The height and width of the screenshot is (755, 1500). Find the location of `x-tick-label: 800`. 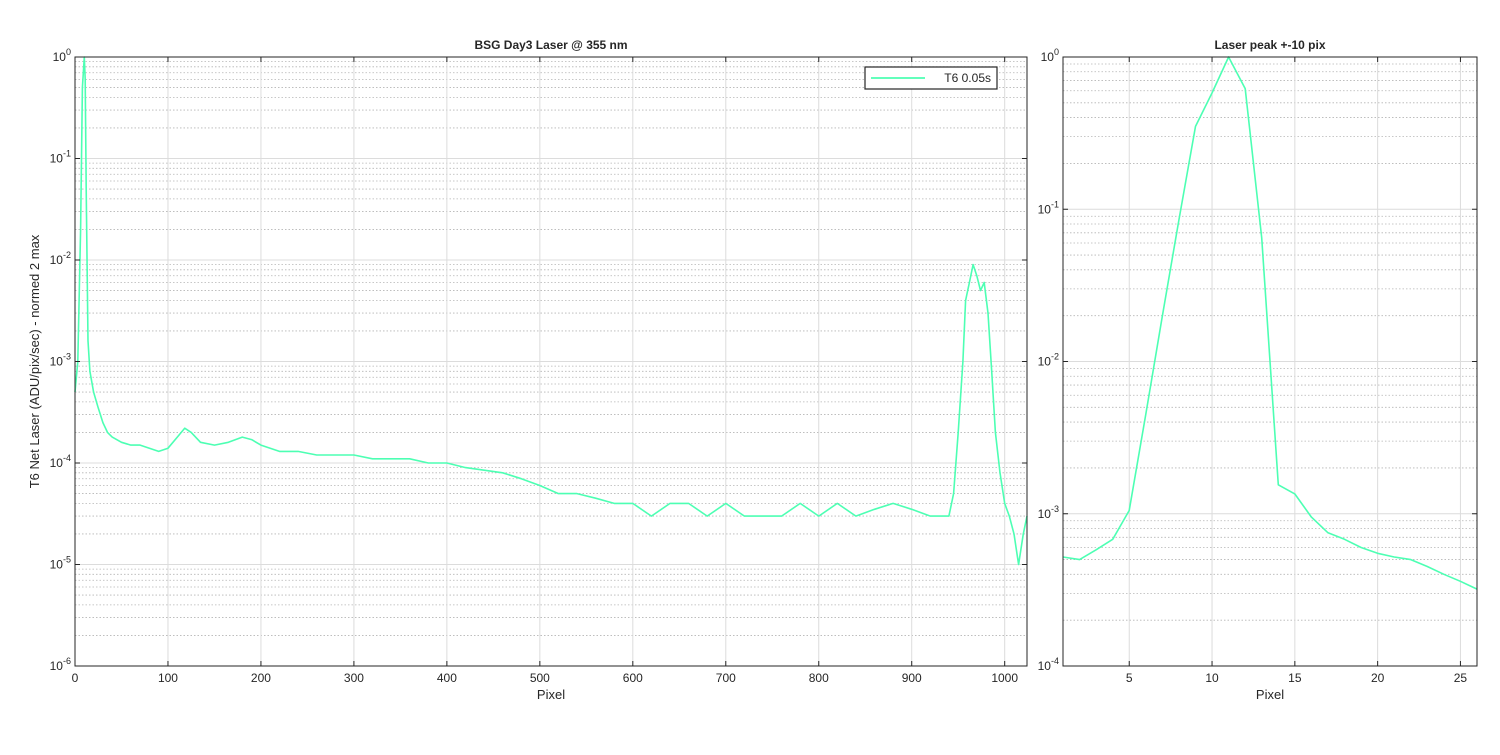

x-tick-label: 800 is located at coordinates (819, 678).